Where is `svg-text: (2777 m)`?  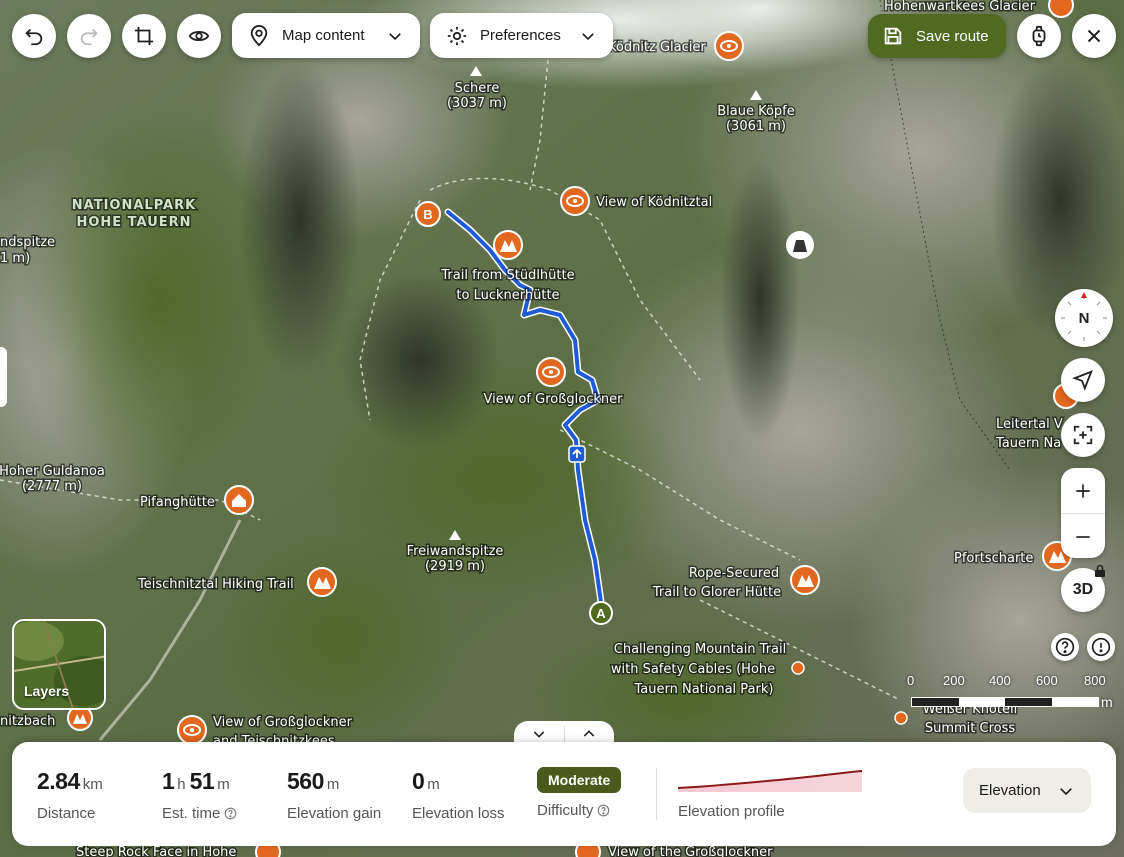
svg-text: (2777 m) is located at coordinates (52, 486).